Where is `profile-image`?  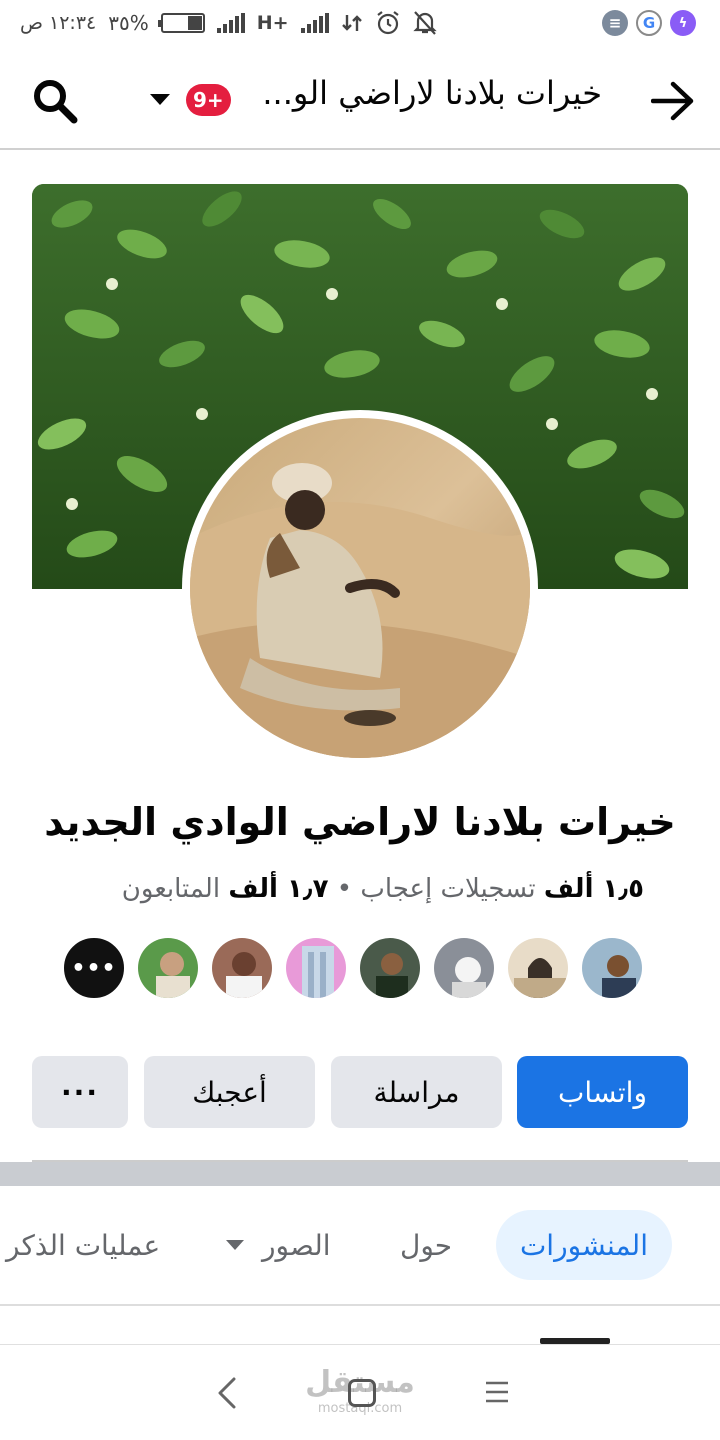
profile-image is located at coordinates (360, 588).